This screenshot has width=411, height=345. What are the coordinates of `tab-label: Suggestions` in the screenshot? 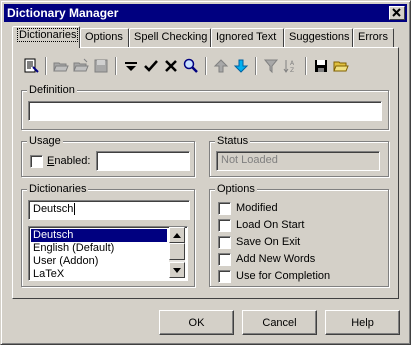 It's located at (319, 37).